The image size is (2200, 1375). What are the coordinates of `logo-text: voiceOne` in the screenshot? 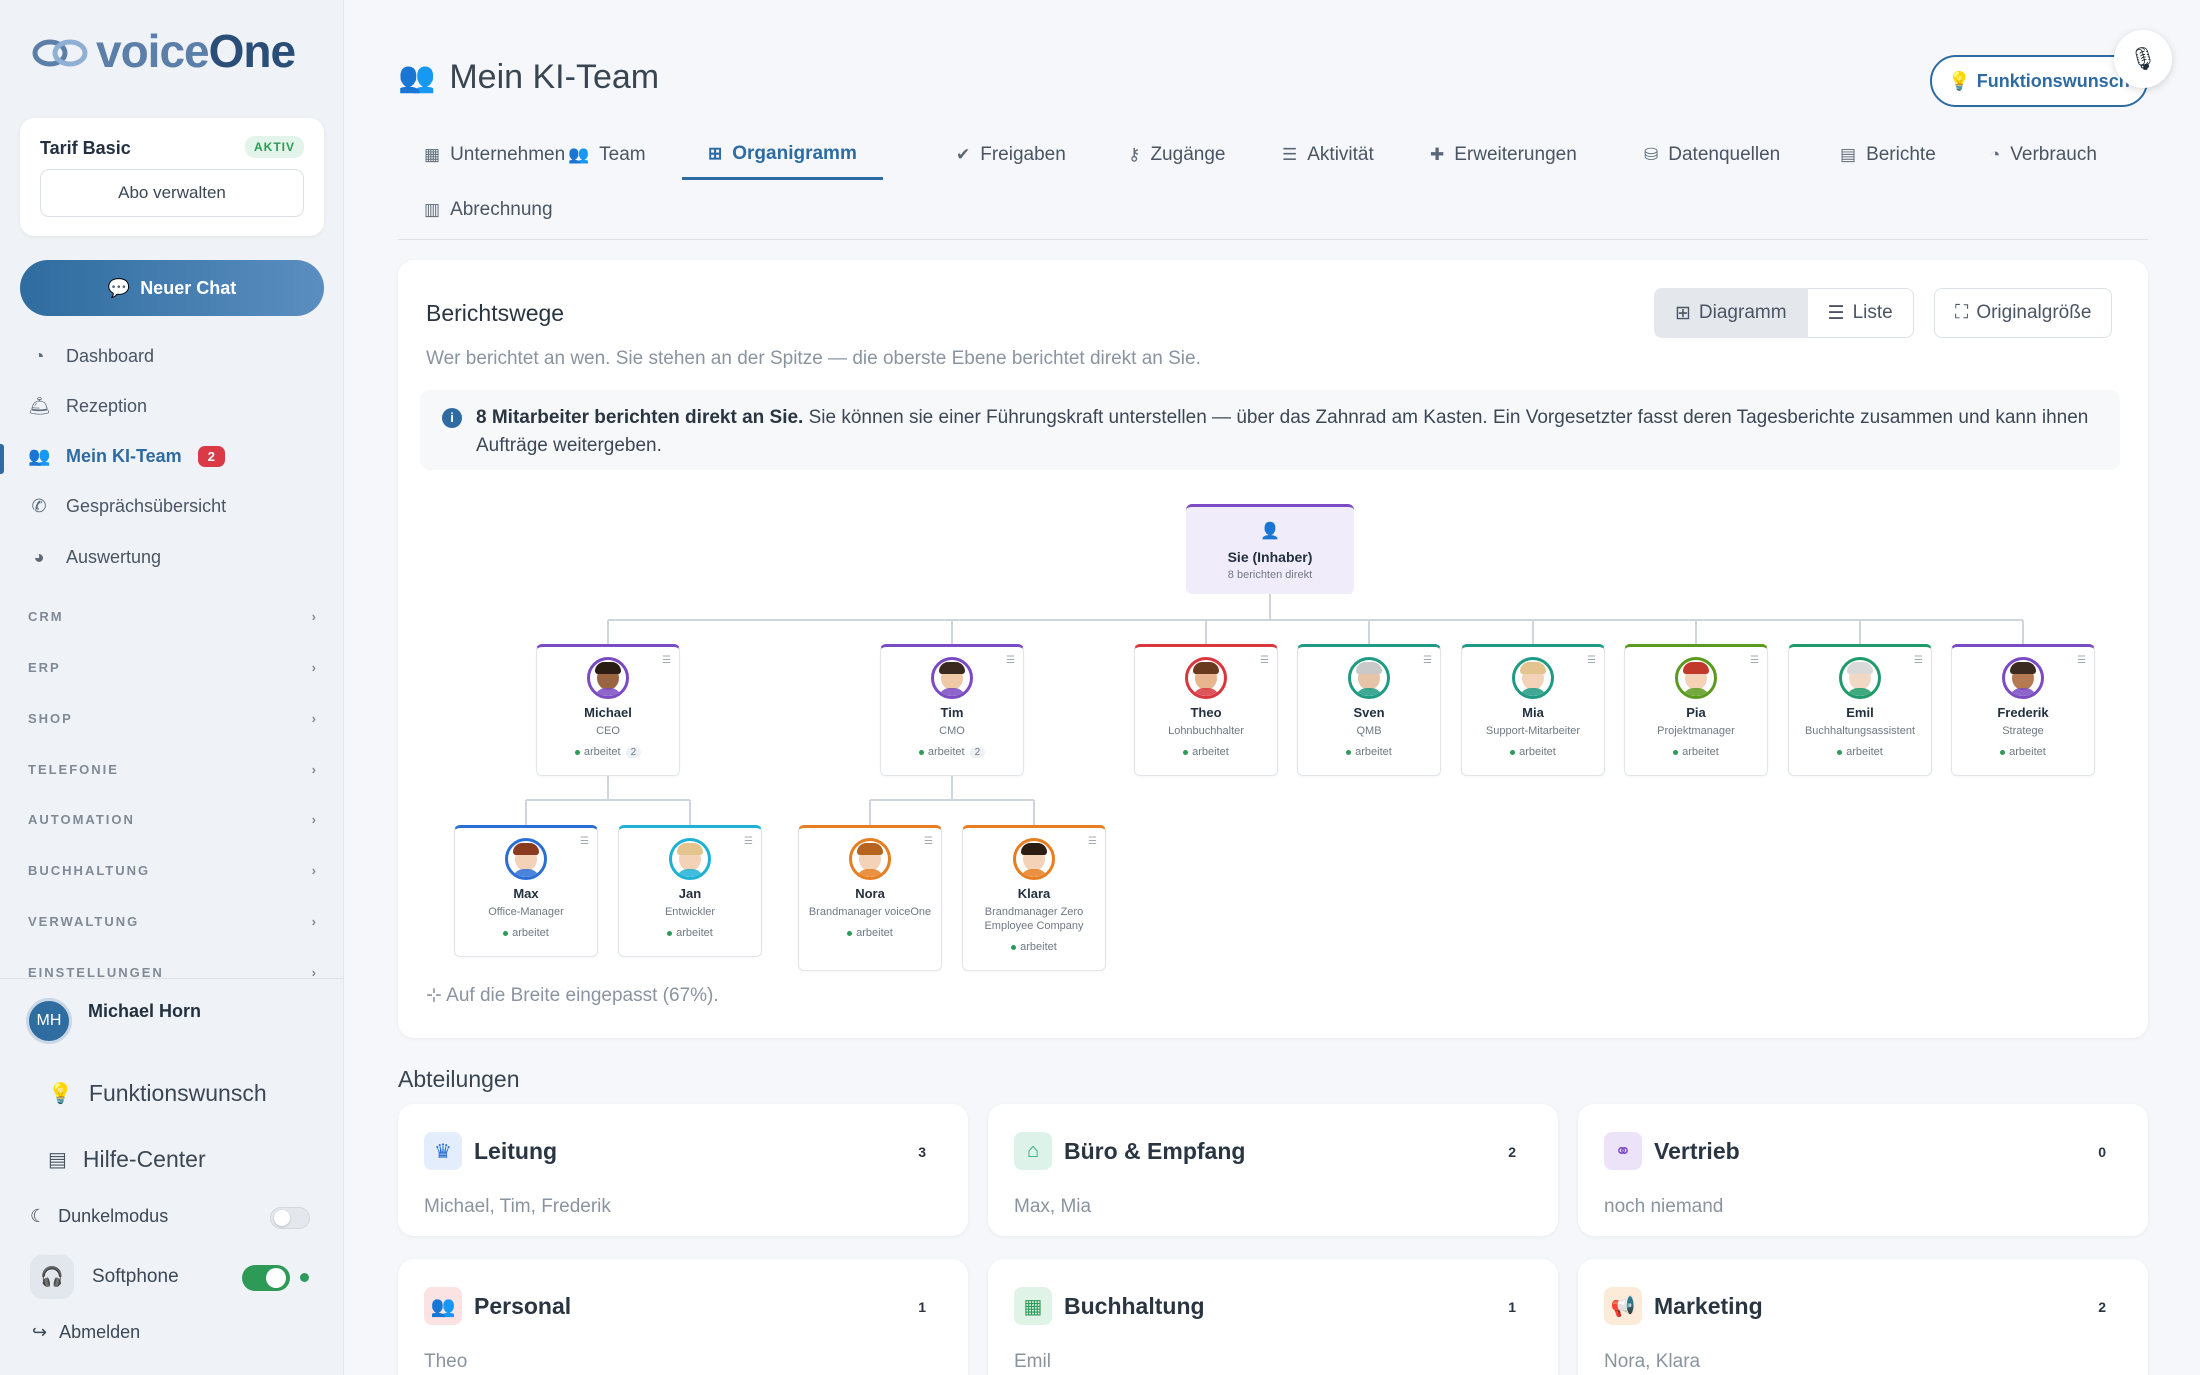 It's located at (196, 51).